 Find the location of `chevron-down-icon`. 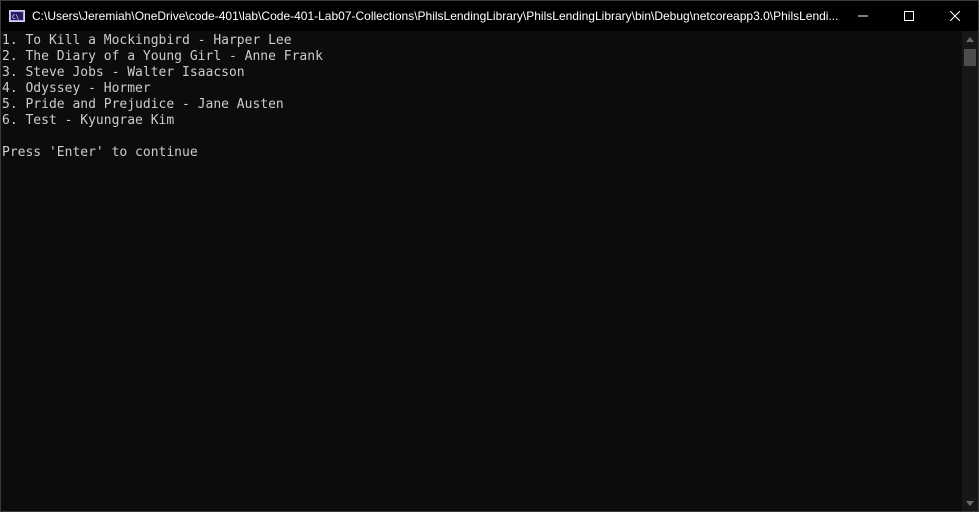

chevron-down-icon is located at coordinates (970, 503).